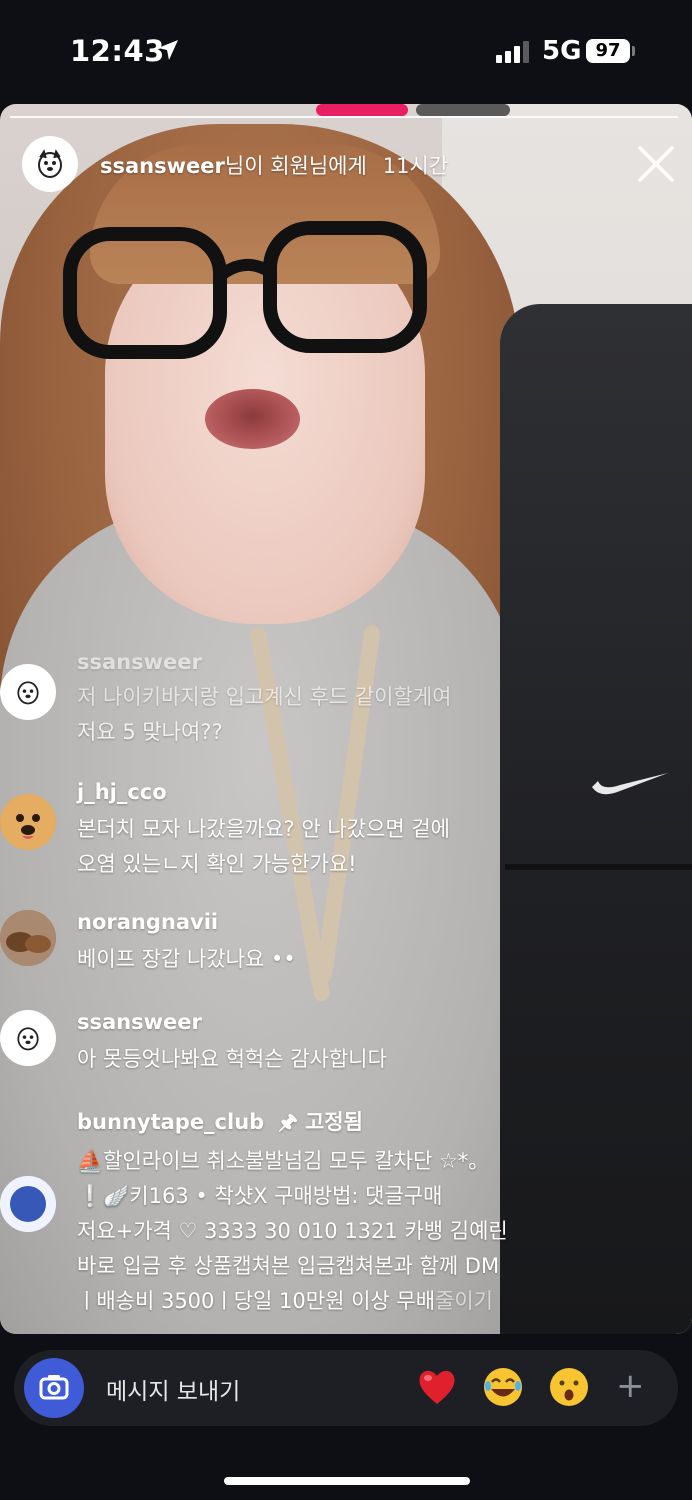  Describe the element at coordinates (344, 117) in the screenshot. I see `story-top-line` at that location.